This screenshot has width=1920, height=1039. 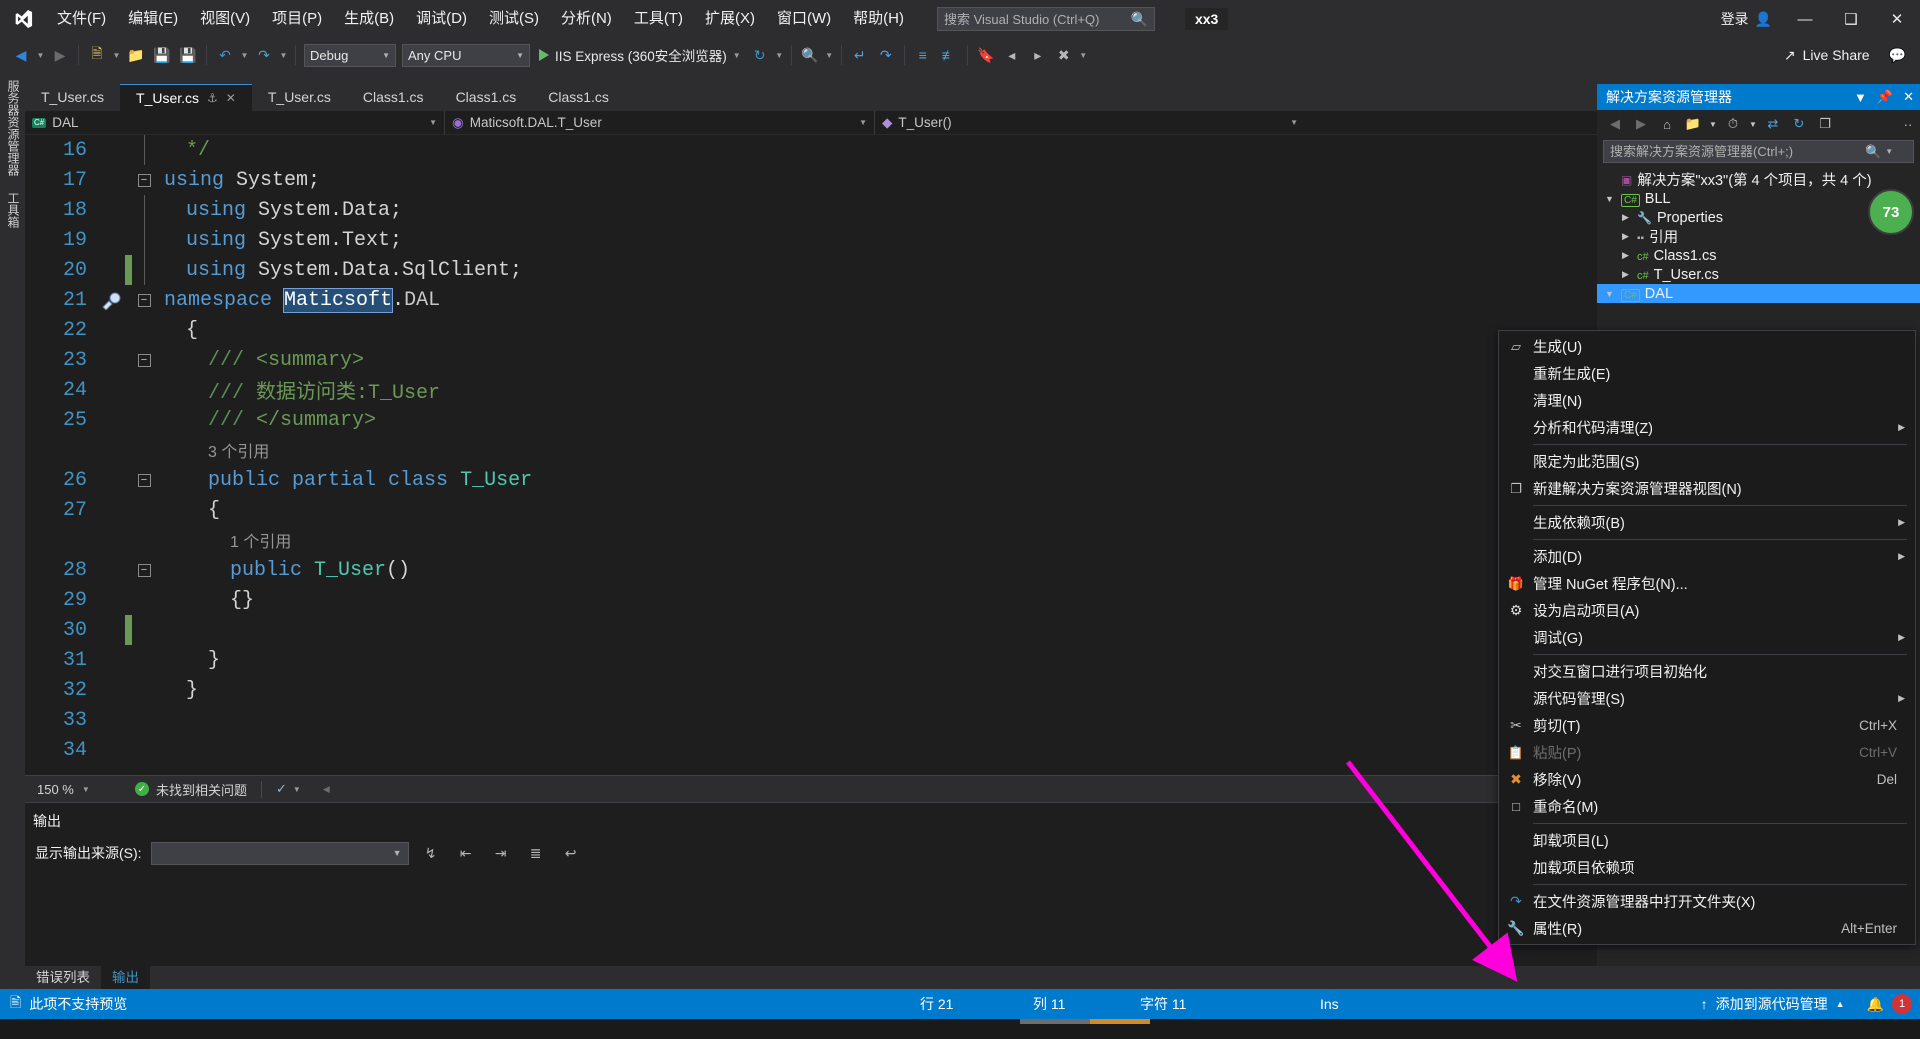 I want to click on find-message-icon: ↯, so click(x=431, y=853).